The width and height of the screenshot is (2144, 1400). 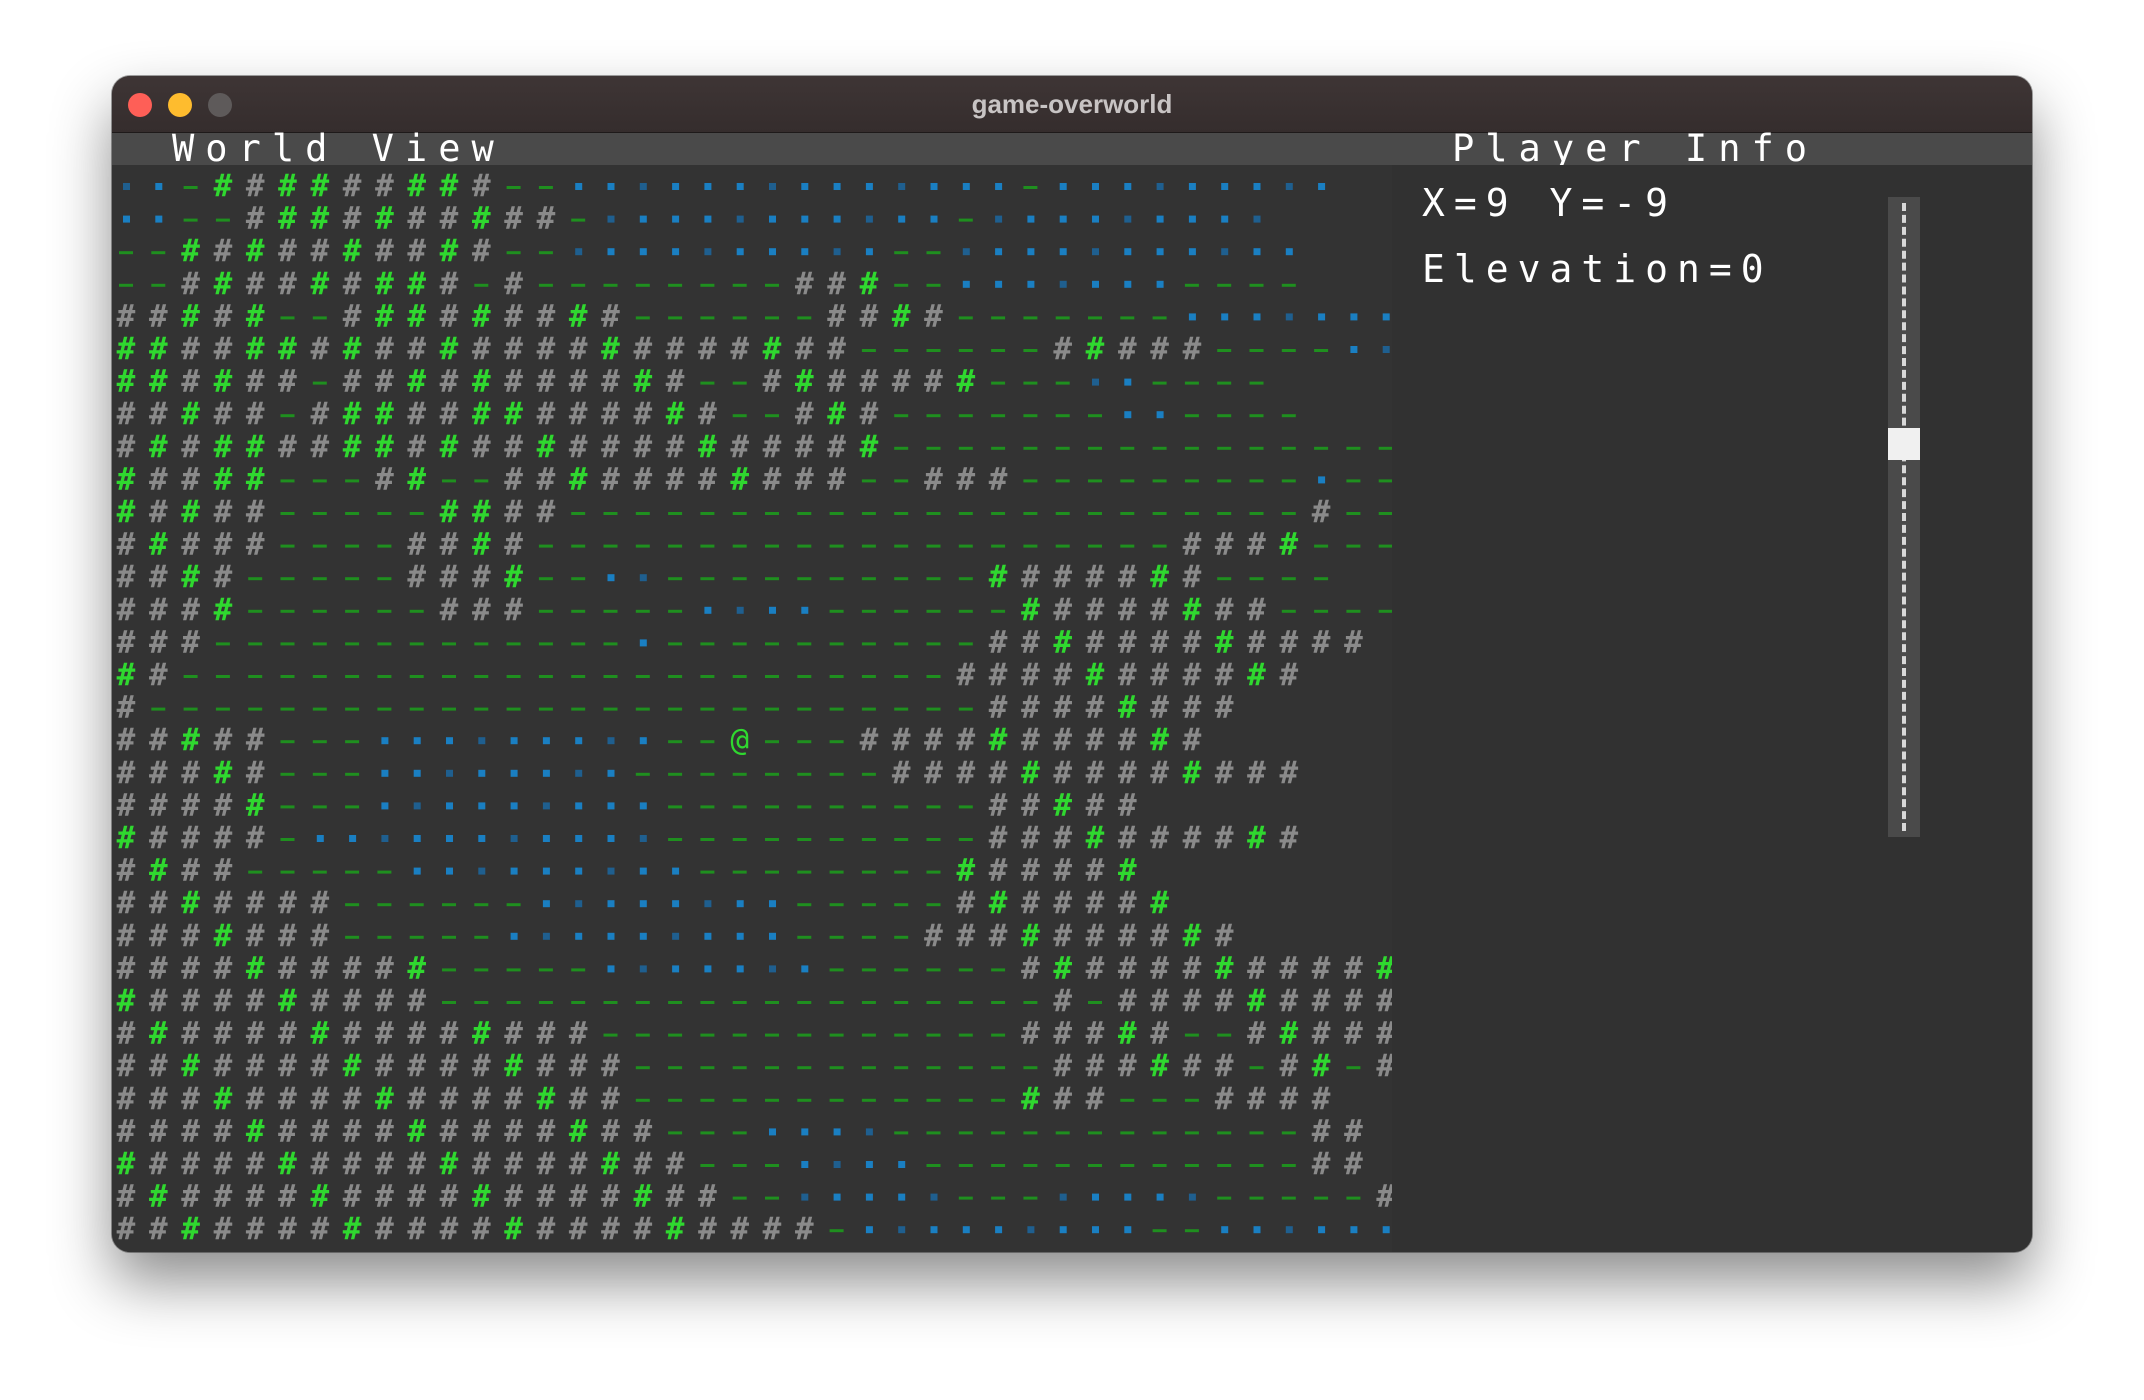 What do you see at coordinates (1904, 517) in the screenshot?
I see `scrollbar-track` at bounding box center [1904, 517].